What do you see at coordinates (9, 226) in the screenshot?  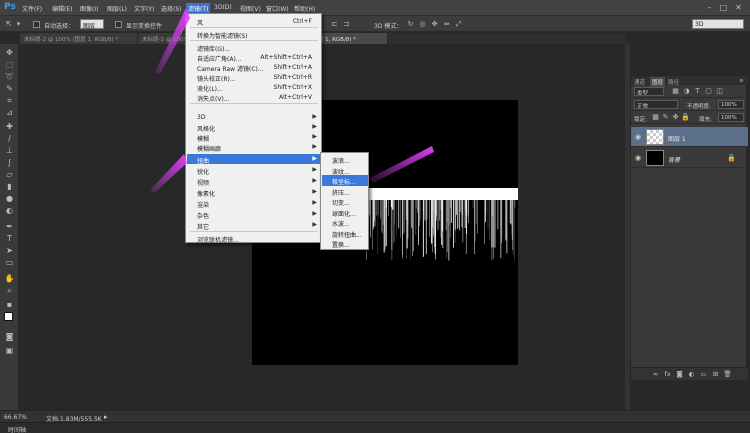 I see `pen-tool-icon: ✒` at bounding box center [9, 226].